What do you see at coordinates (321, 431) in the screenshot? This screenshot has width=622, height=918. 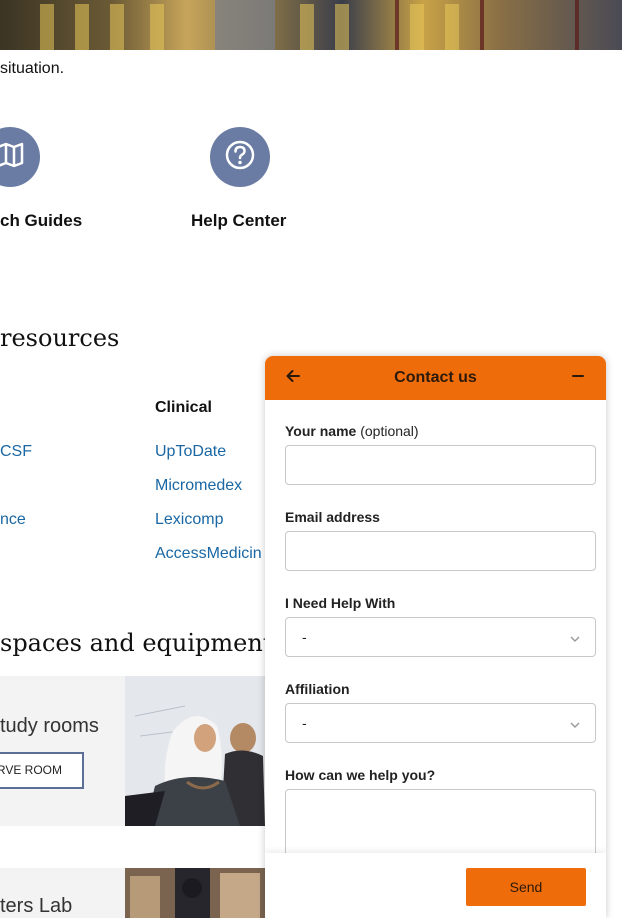 I see `name-label-text: Your name` at bounding box center [321, 431].